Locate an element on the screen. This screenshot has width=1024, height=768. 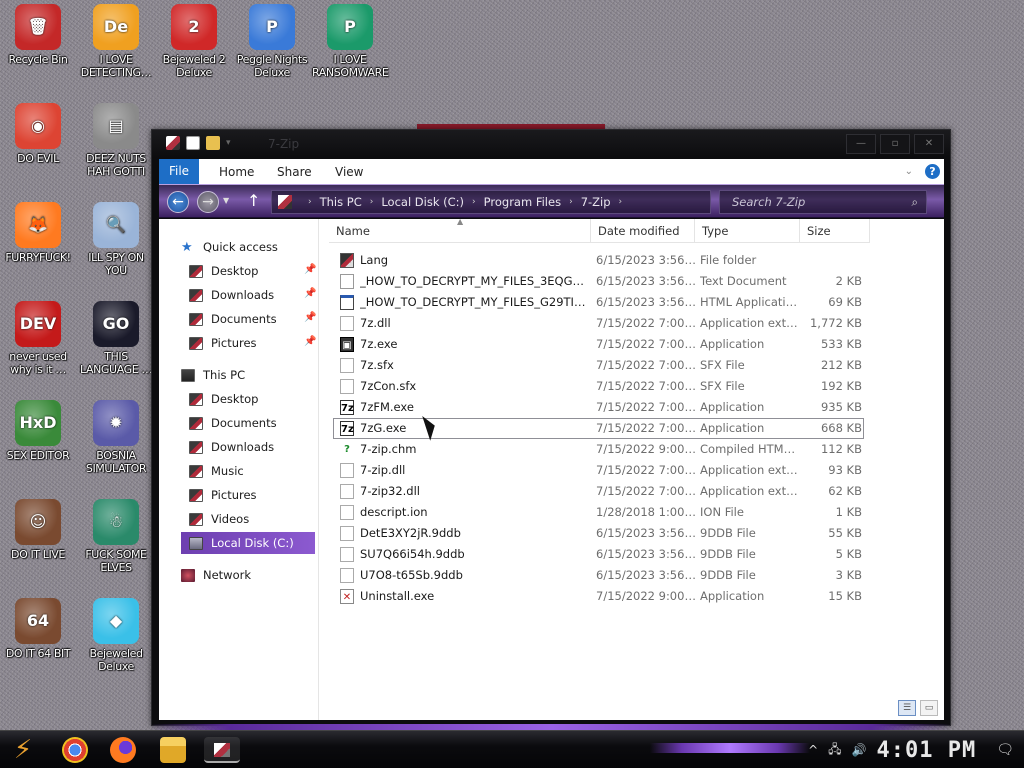
chrome-icon is located at coordinates (75, 750).